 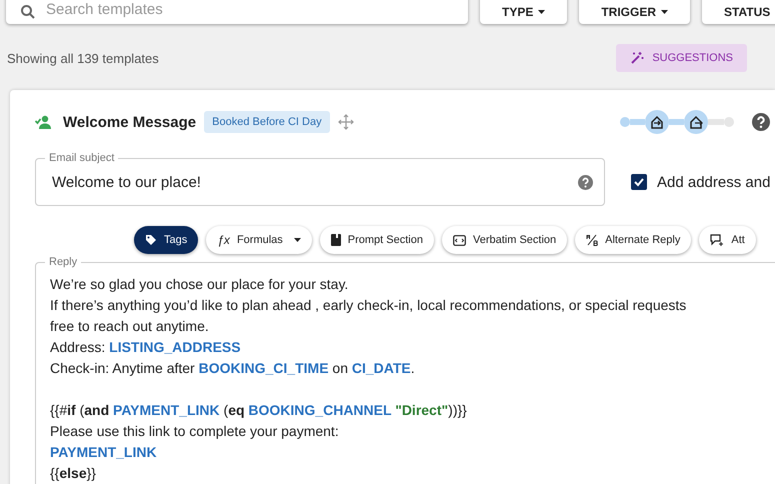 I want to click on person-check-icon, so click(x=44, y=122).